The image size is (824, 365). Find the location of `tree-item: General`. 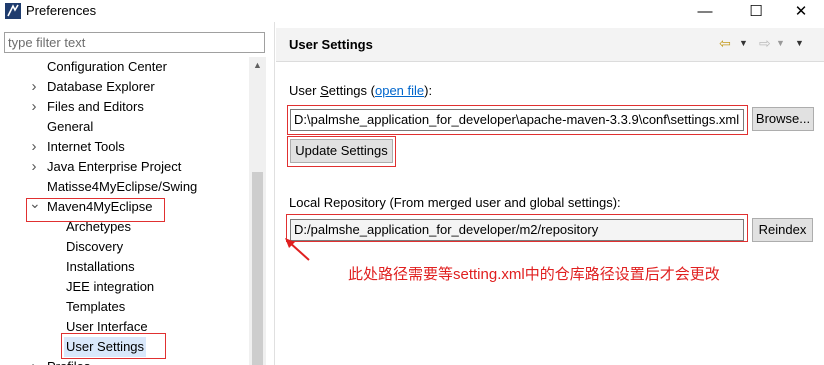

tree-item: General is located at coordinates (124, 127).